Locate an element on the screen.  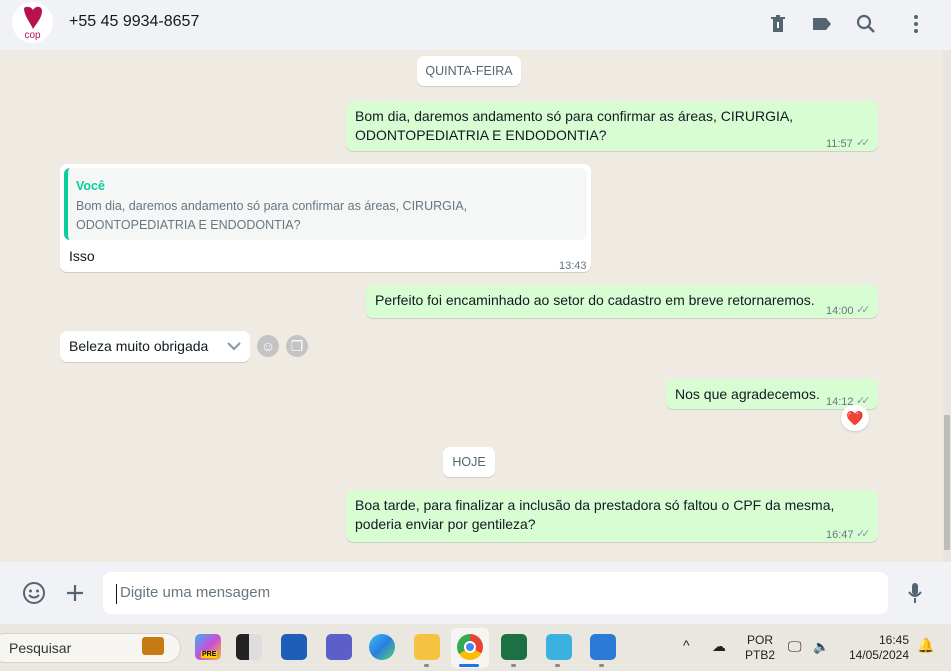
show-hidden-icons-chevron-icon: ^ is located at coordinates (686, 645).